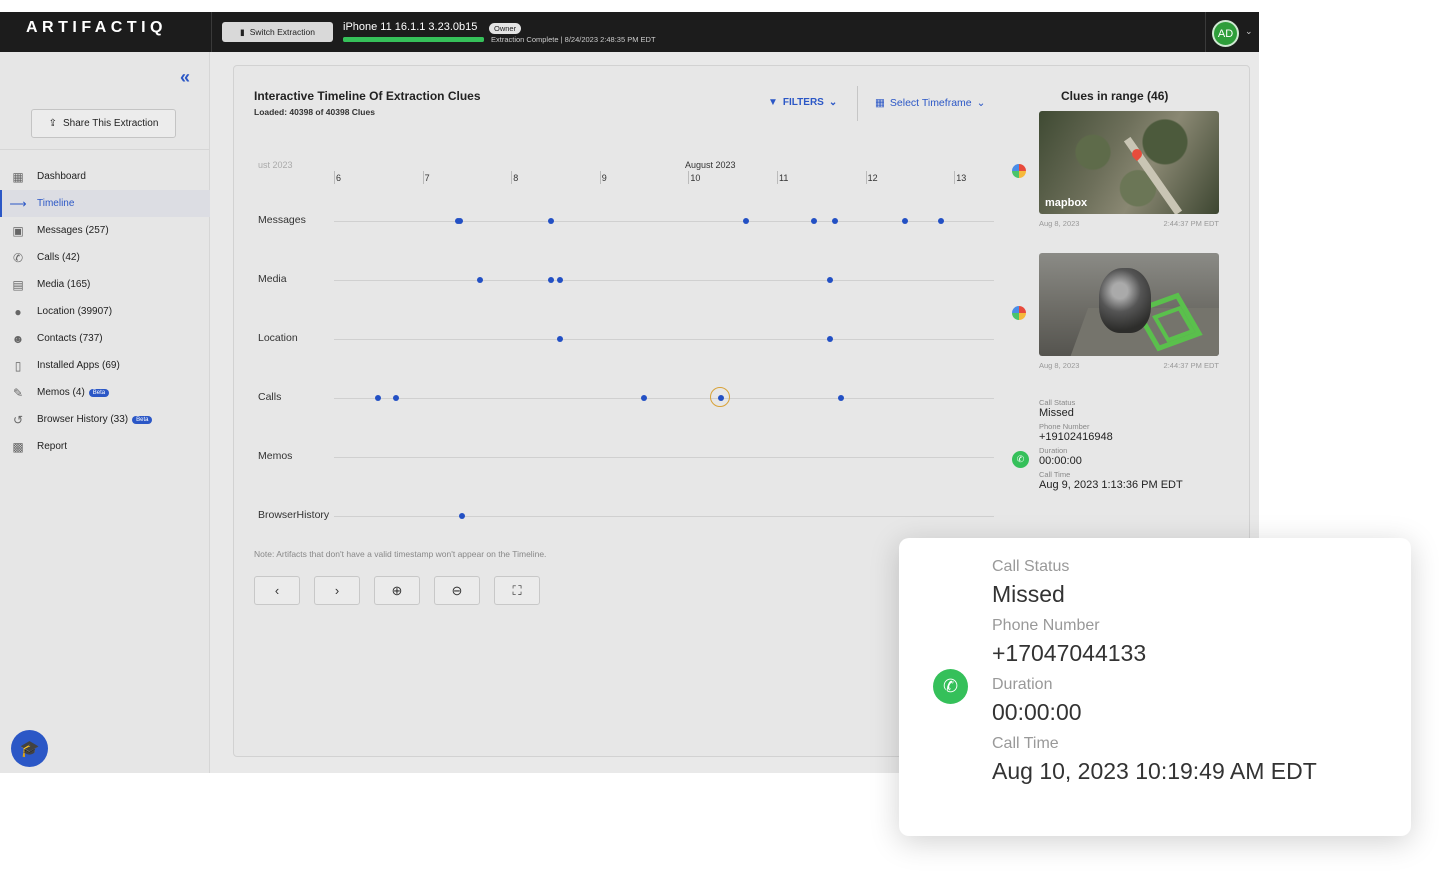 The width and height of the screenshot is (1439, 881). What do you see at coordinates (105, 284) in the screenshot?
I see `sidebar-item-media: ▤ Media (165)` at bounding box center [105, 284].